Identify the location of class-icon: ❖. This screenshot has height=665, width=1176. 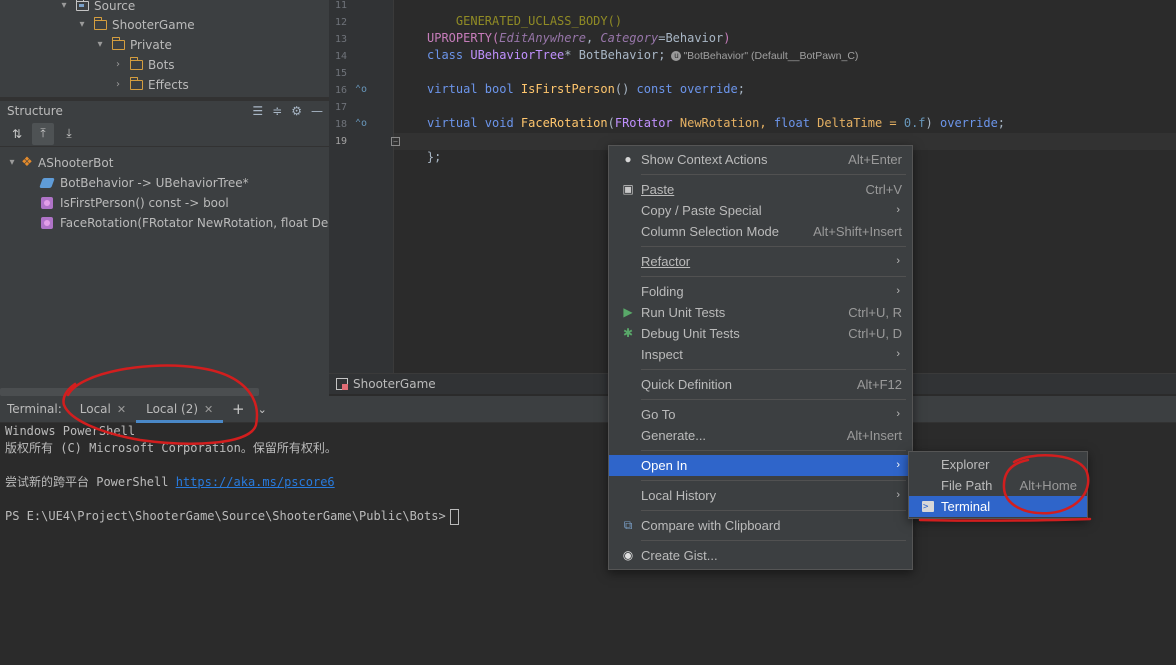
(27, 162).